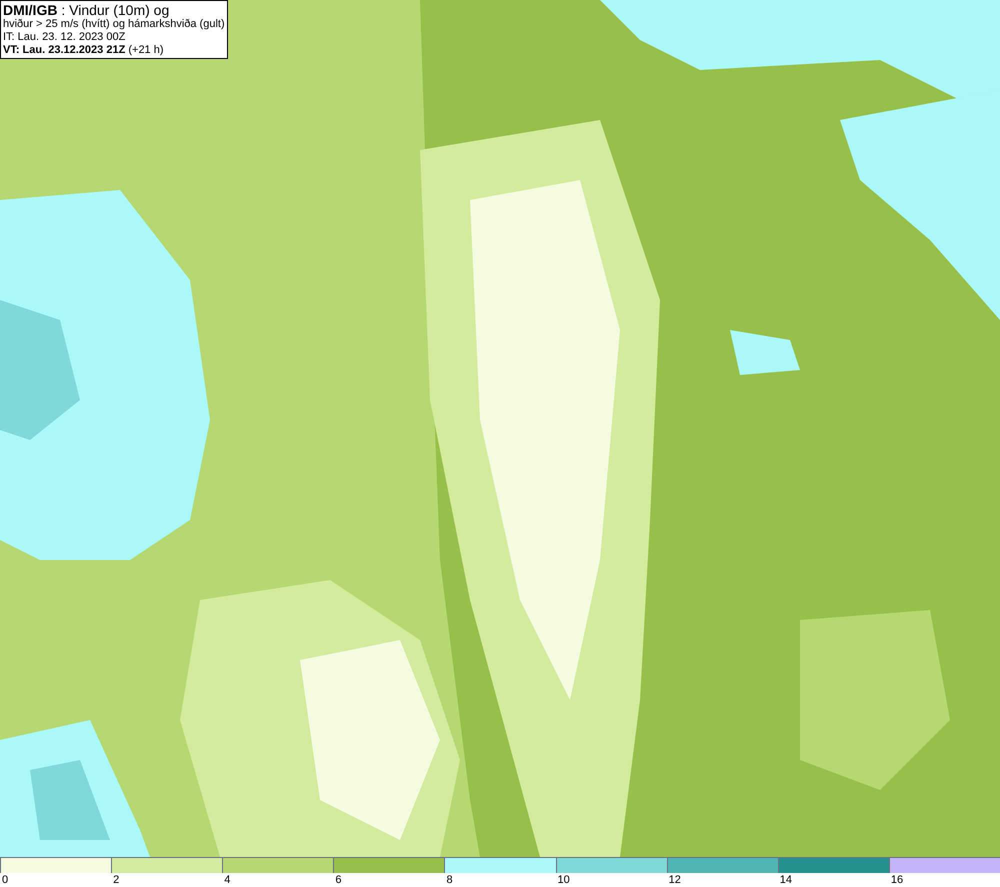 Image resolution: width=1000 pixels, height=887 pixels. What do you see at coordinates (114, 24) in the screenshot?
I see `header-line: hviður > 25 m/s (hvítt) og hámarkshviða (gult)` at bounding box center [114, 24].